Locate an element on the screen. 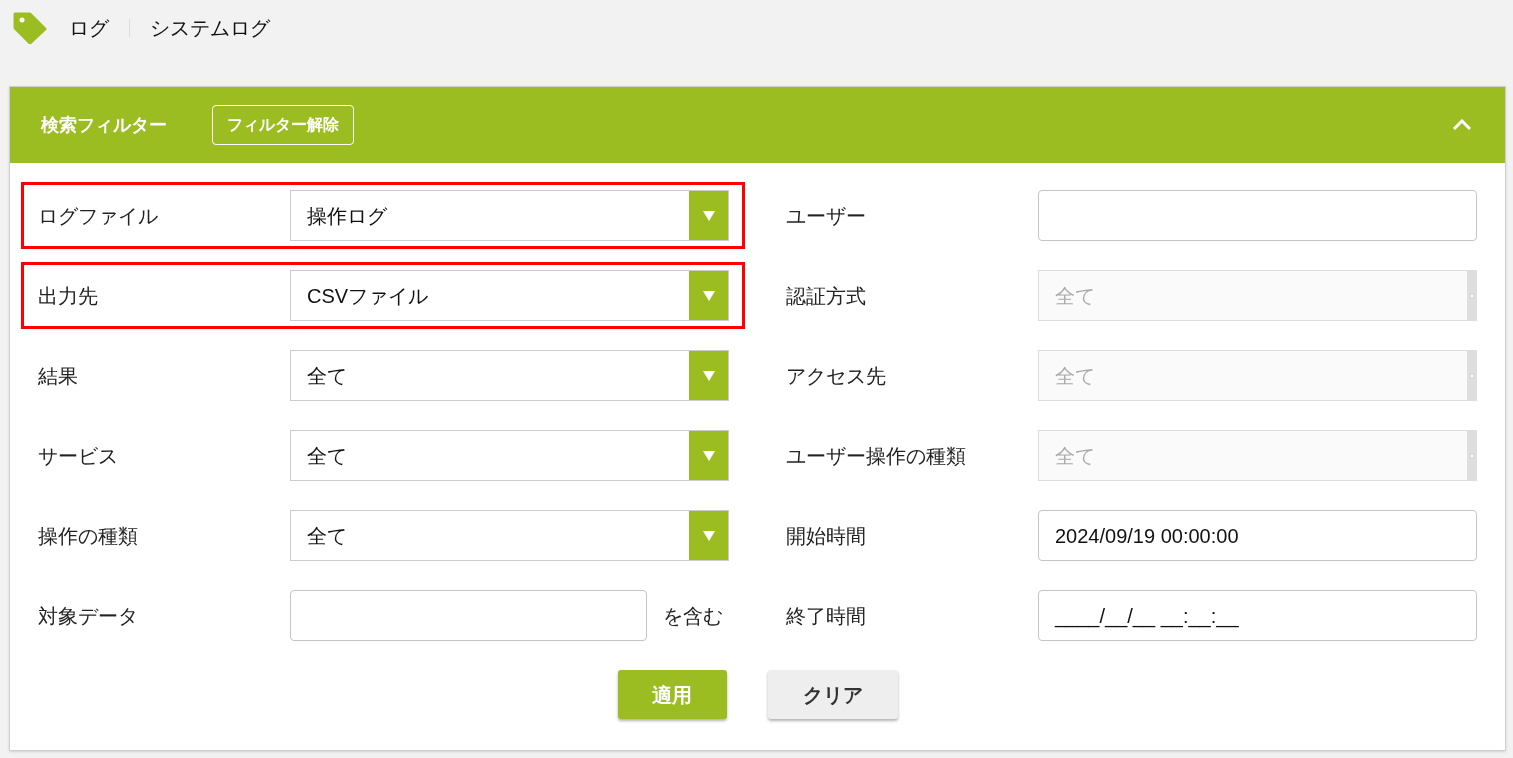  panel-title: 検索フィルター is located at coordinates (104, 125).